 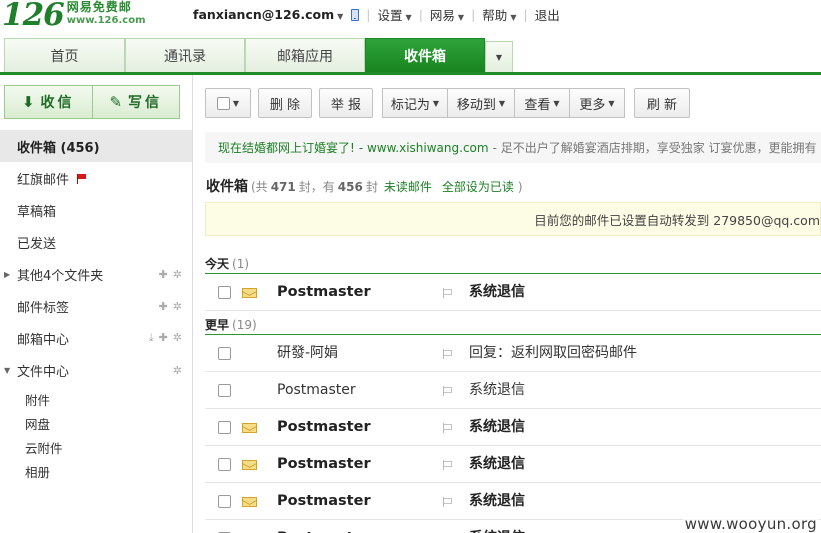 I want to click on ad-link: - www.xishiwang.com, so click(x=424, y=148).